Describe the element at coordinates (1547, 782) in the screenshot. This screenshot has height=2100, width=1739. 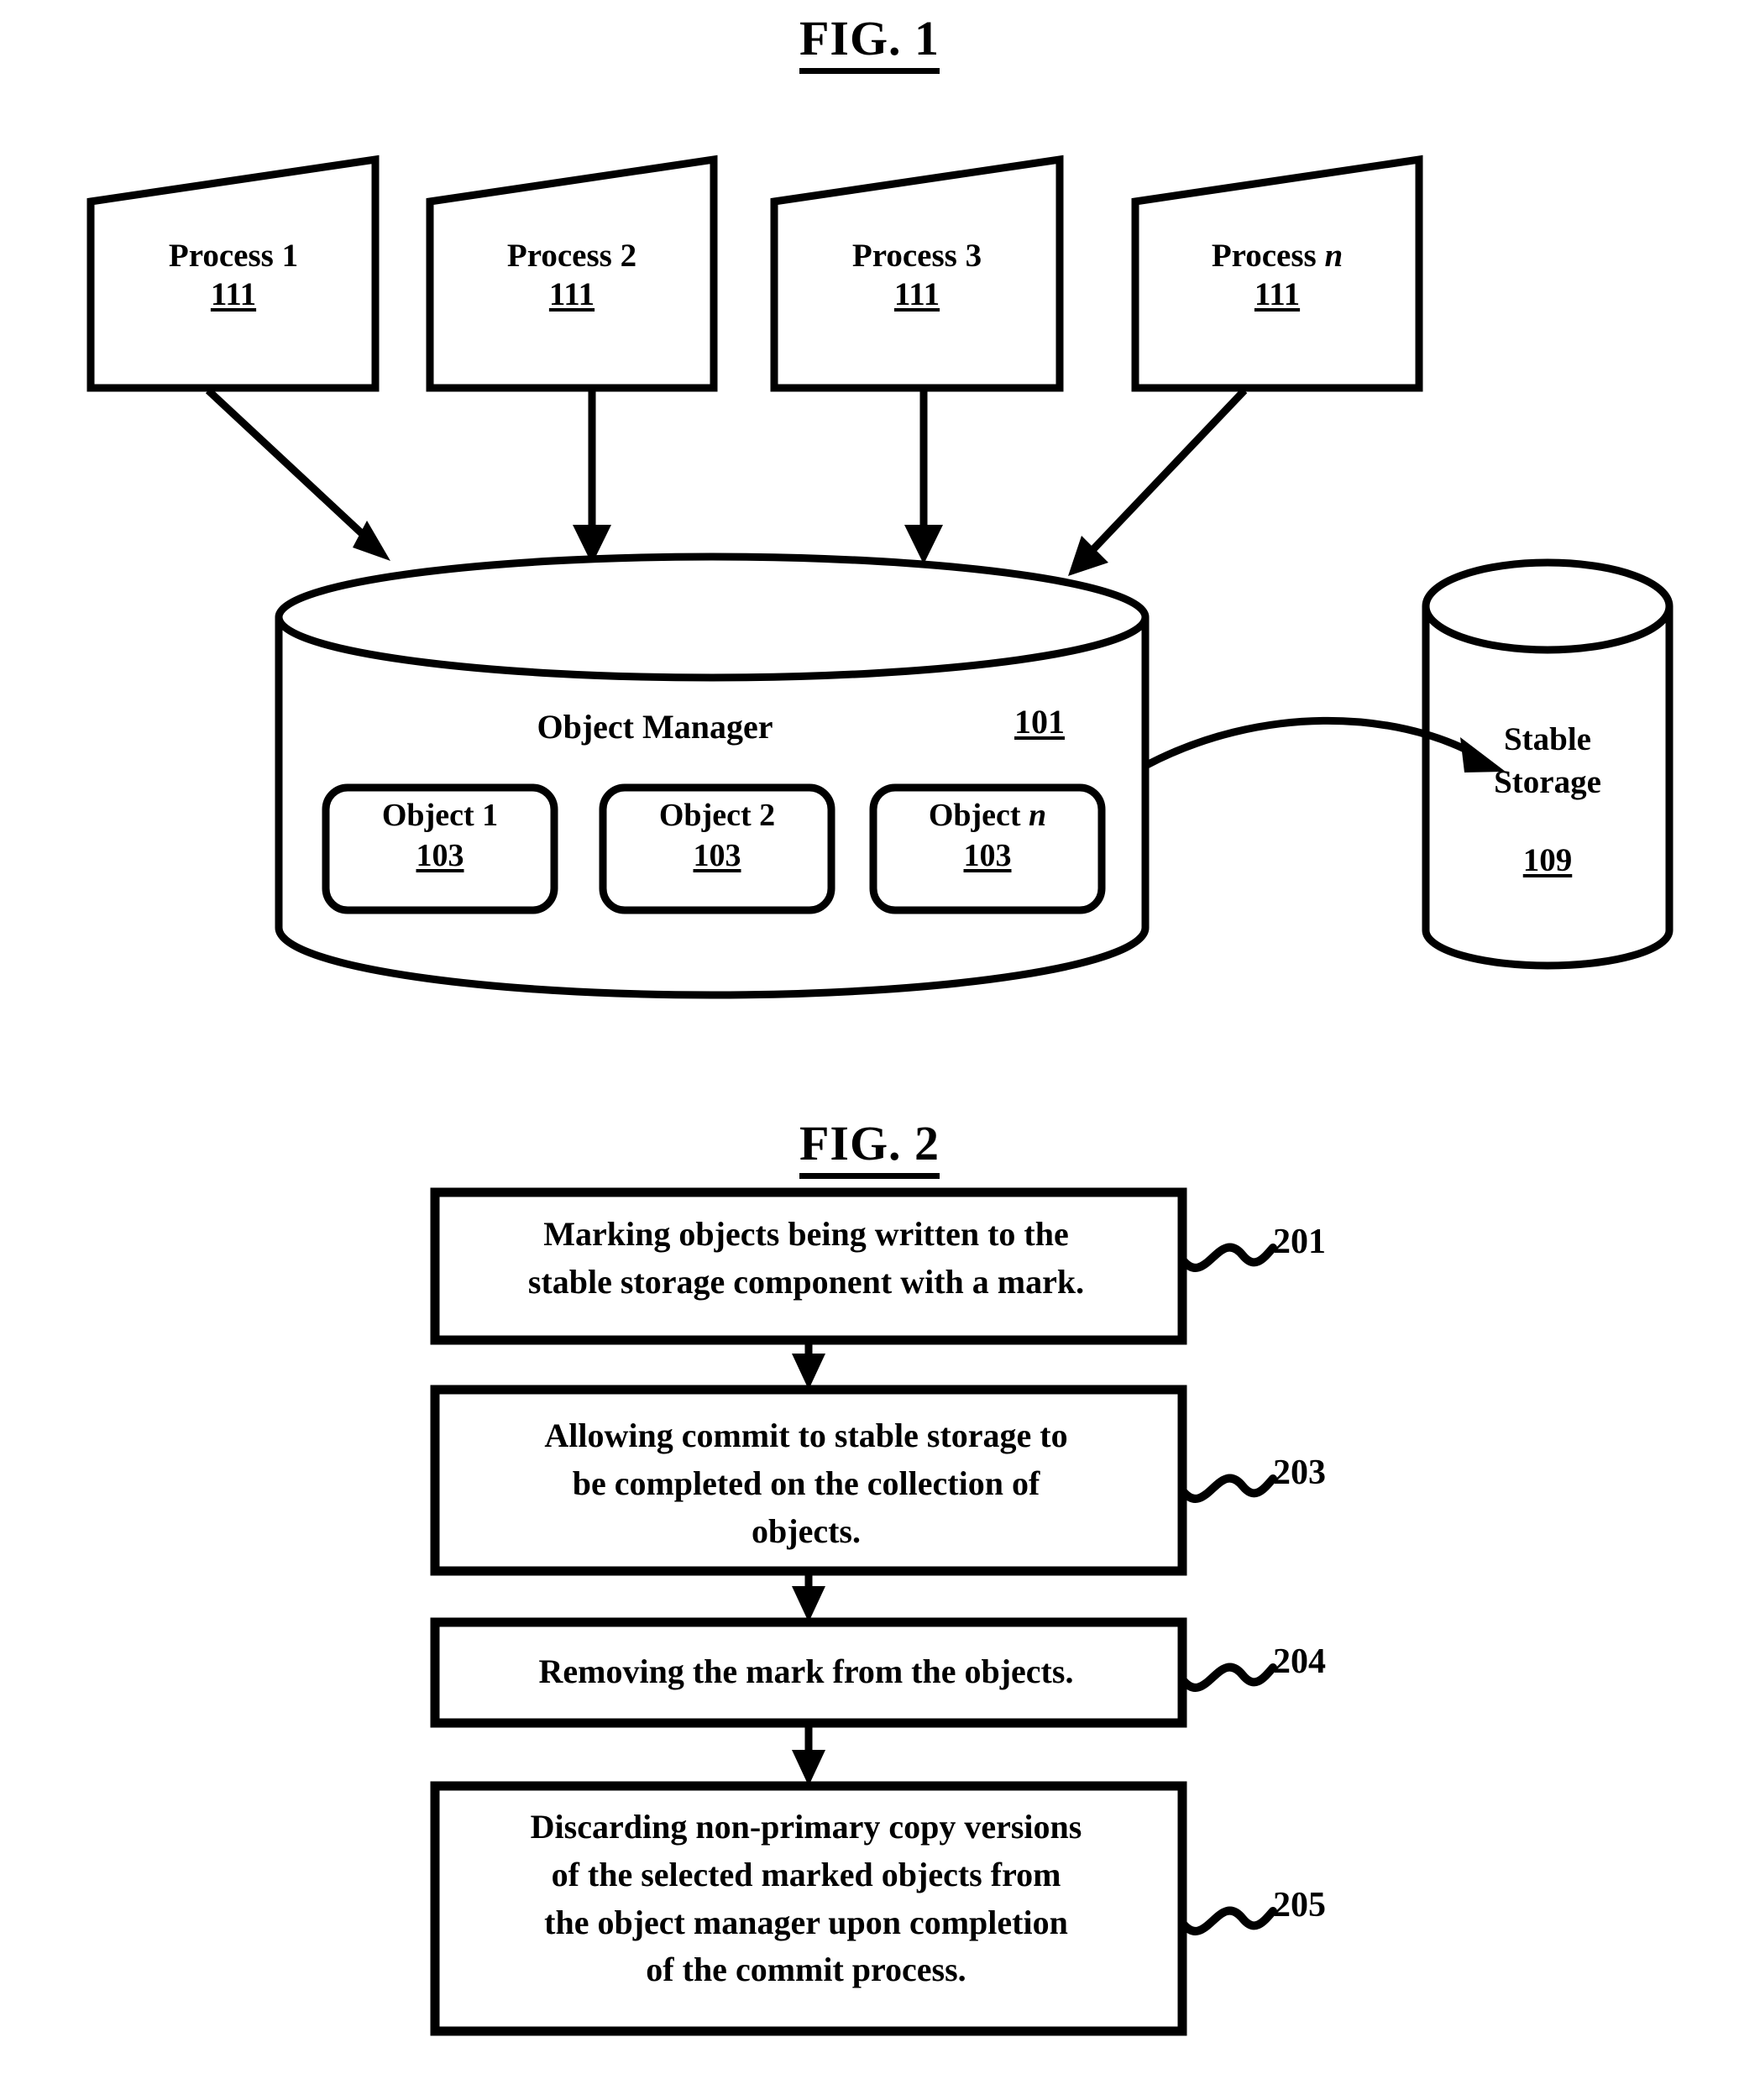
I see `stable-storage-line-2: Storage` at that location.